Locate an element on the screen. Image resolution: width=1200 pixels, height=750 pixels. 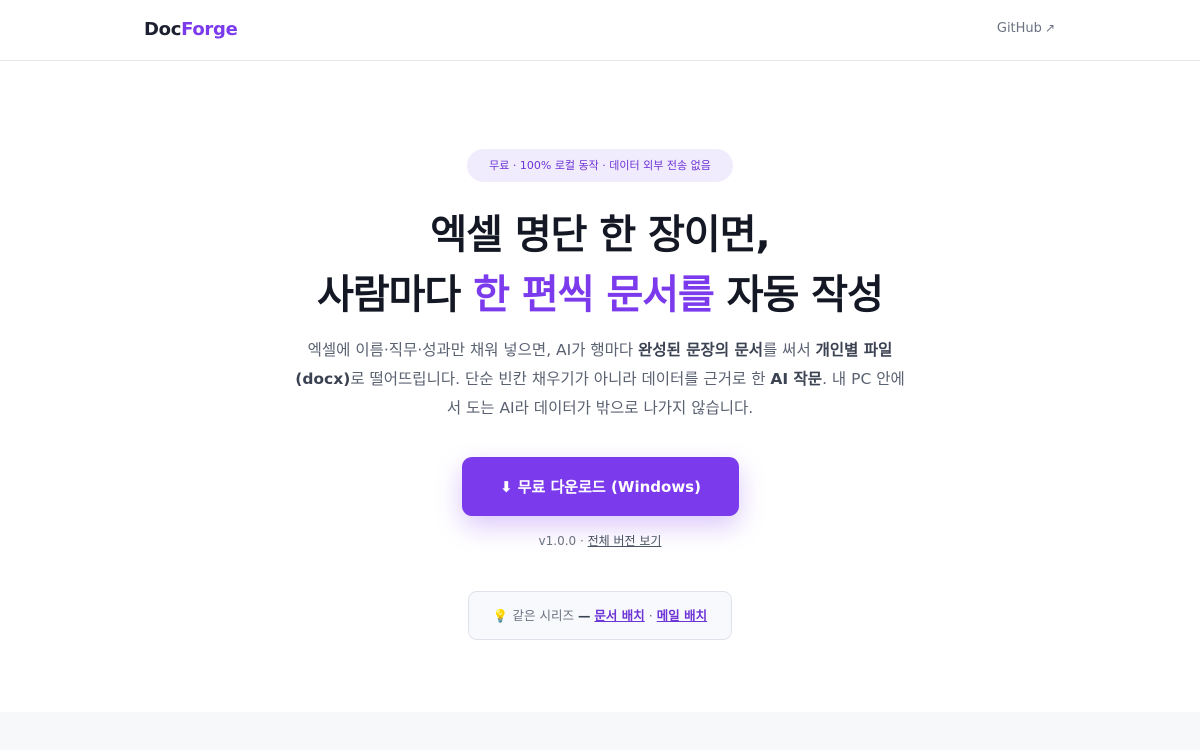
series-dash: — is located at coordinates (584, 615).